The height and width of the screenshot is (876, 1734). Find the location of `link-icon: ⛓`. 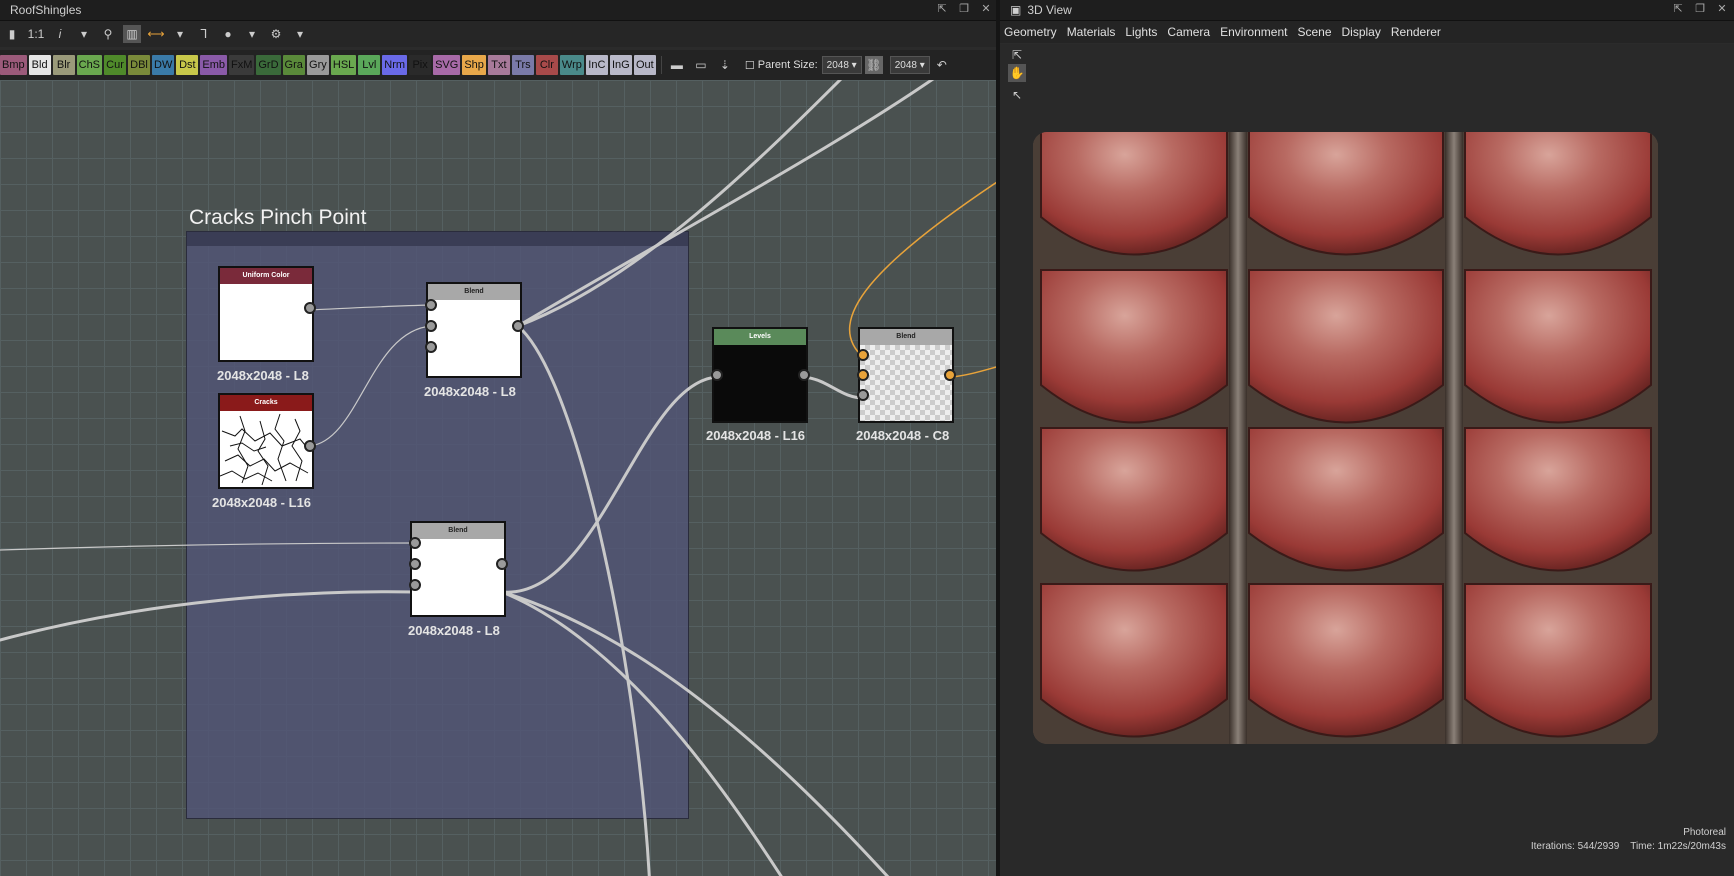

link-icon: ⛓ is located at coordinates (873, 65).